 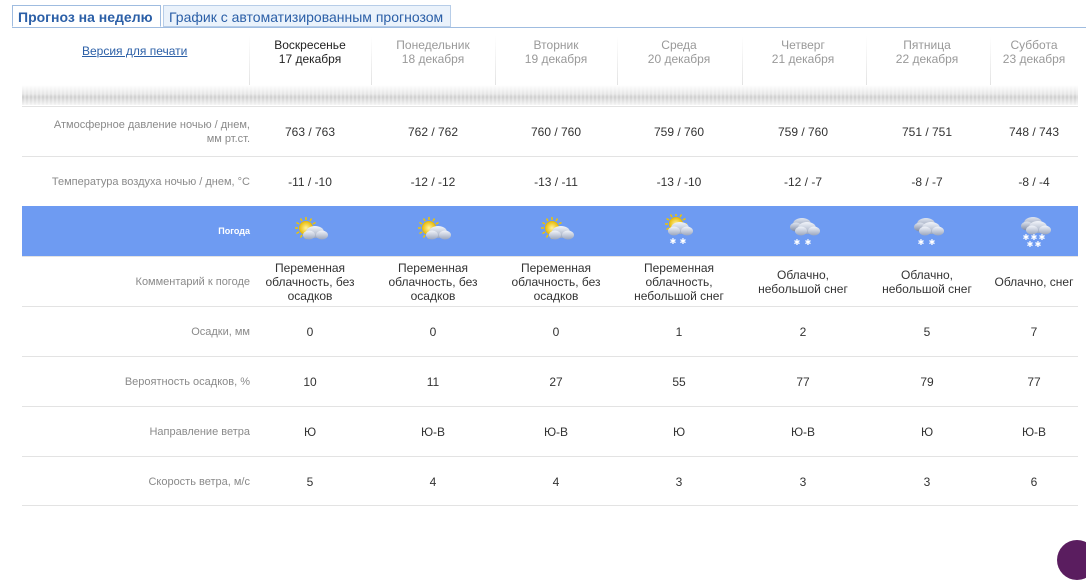 What do you see at coordinates (679, 182) in the screenshot?
I see `cell-line: -13 / -10` at bounding box center [679, 182].